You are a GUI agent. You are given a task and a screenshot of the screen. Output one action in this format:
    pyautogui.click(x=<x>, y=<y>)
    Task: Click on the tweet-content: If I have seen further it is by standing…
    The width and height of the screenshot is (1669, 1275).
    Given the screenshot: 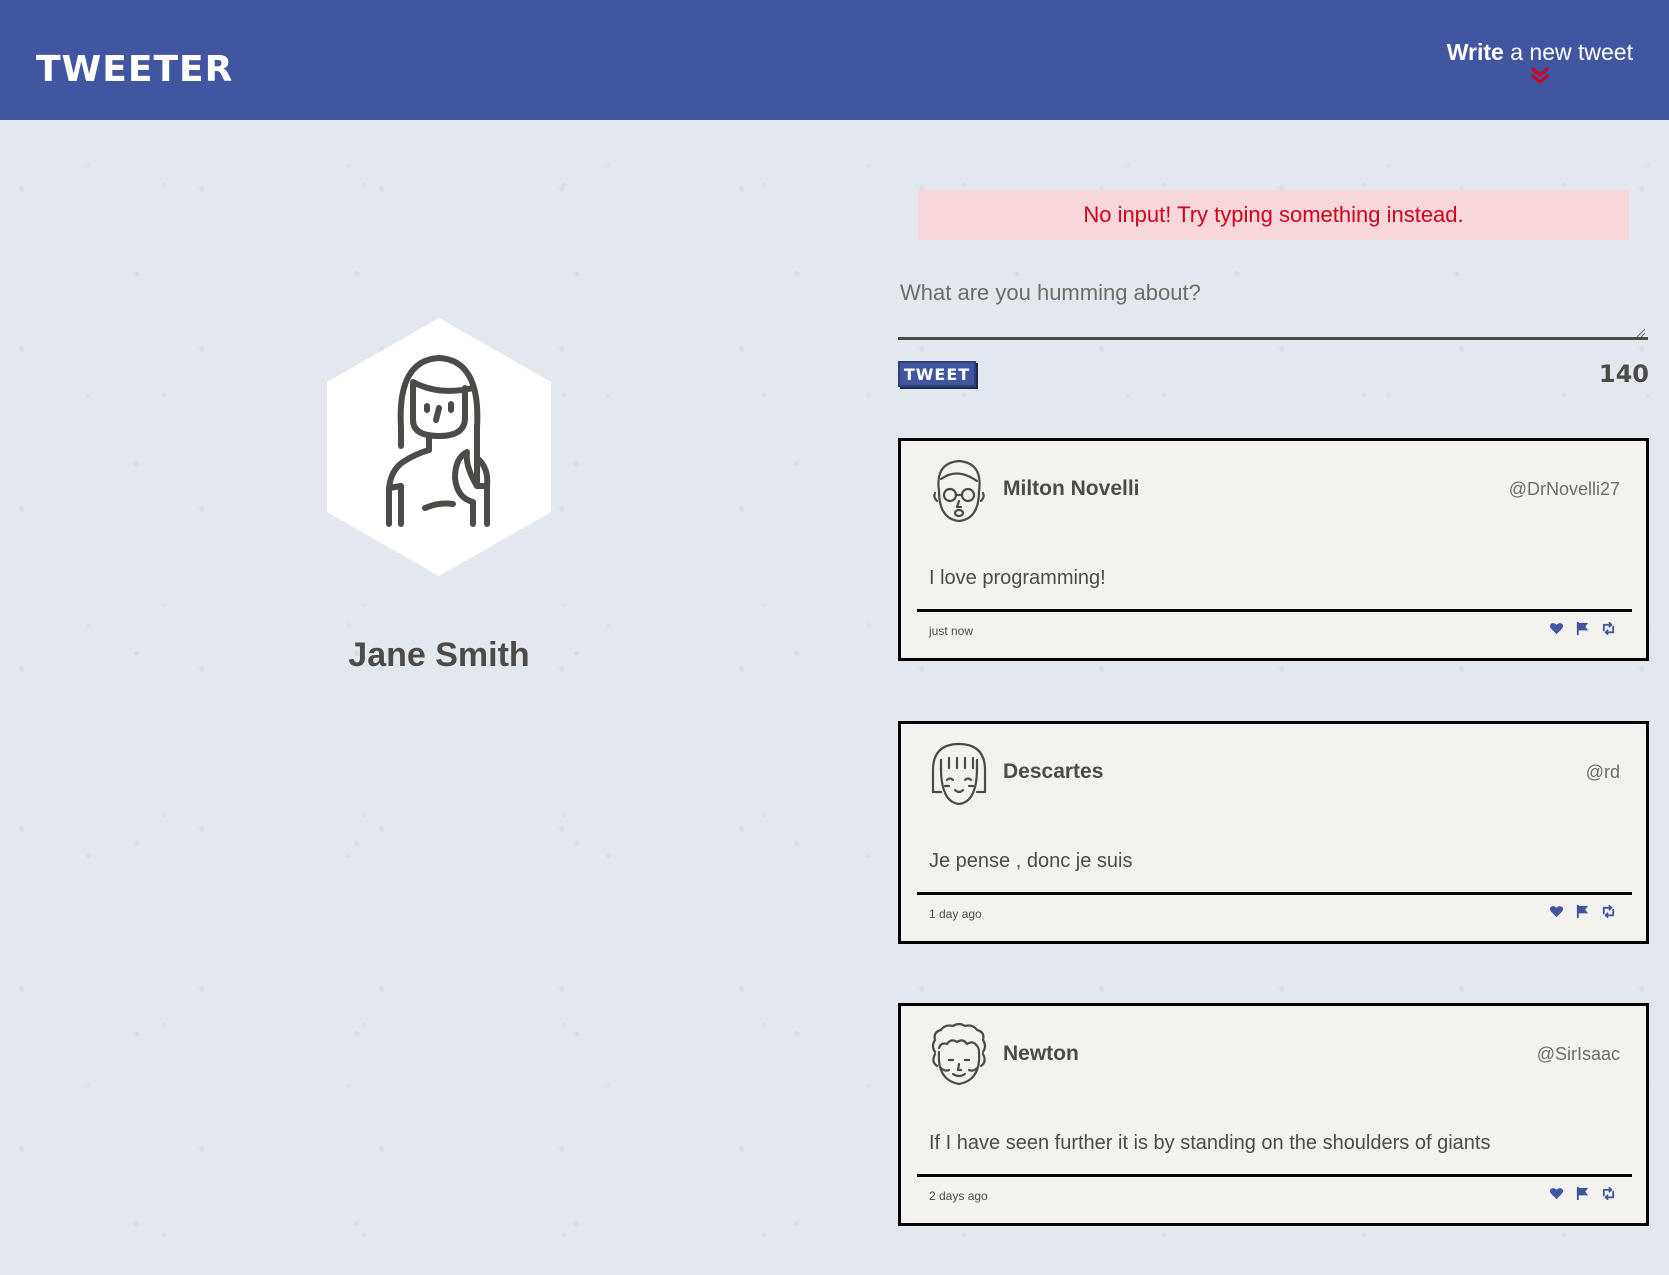 What is the action you would take?
    pyautogui.click(x=1210, y=1143)
    